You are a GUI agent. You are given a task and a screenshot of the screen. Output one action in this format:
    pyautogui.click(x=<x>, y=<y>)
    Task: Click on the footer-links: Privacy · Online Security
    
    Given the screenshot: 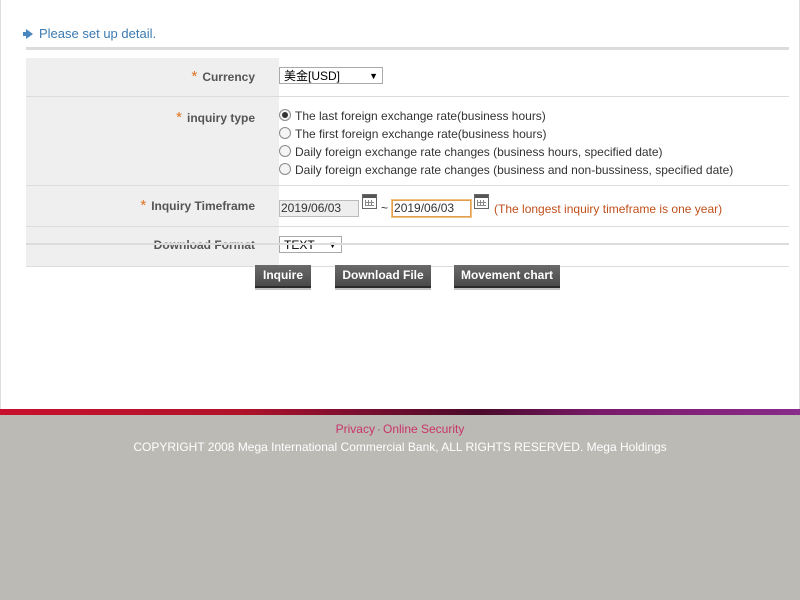 What is the action you would take?
    pyautogui.click(x=400, y=429)
    